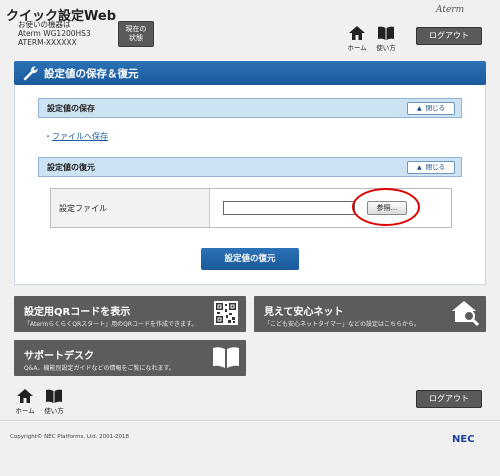 The image size is (500, 476). Describe the element at coordinates (289, 208) in the screenshot. I see `file-path-field` at that location.